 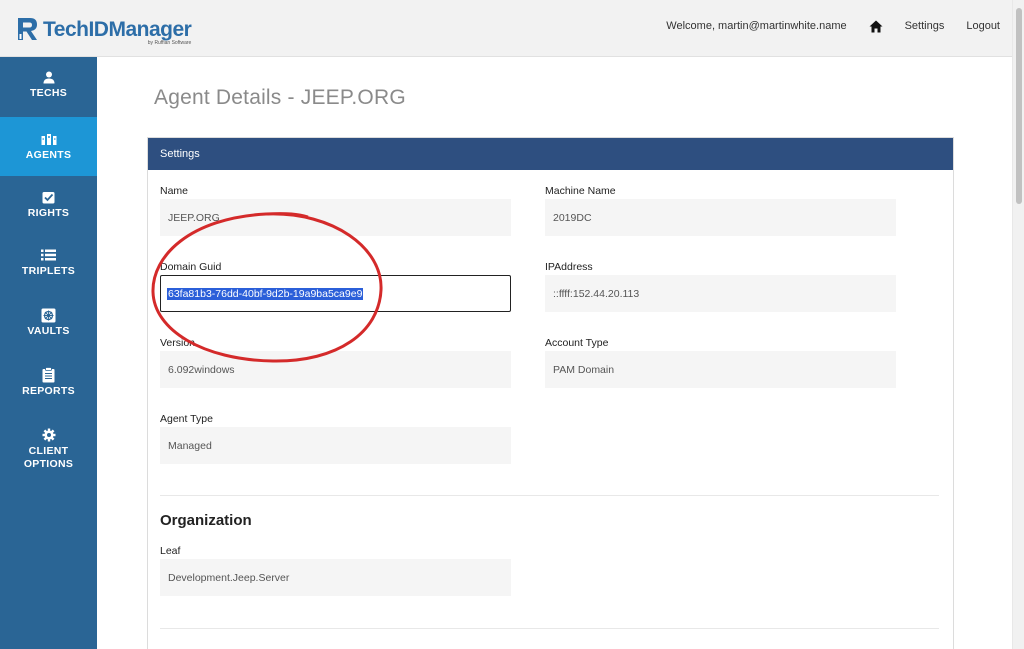 What do you see at coordinates (720, 369) in the screenshot?
I see `account-type-field: PAM Domain` at bounding box center [720, 369].